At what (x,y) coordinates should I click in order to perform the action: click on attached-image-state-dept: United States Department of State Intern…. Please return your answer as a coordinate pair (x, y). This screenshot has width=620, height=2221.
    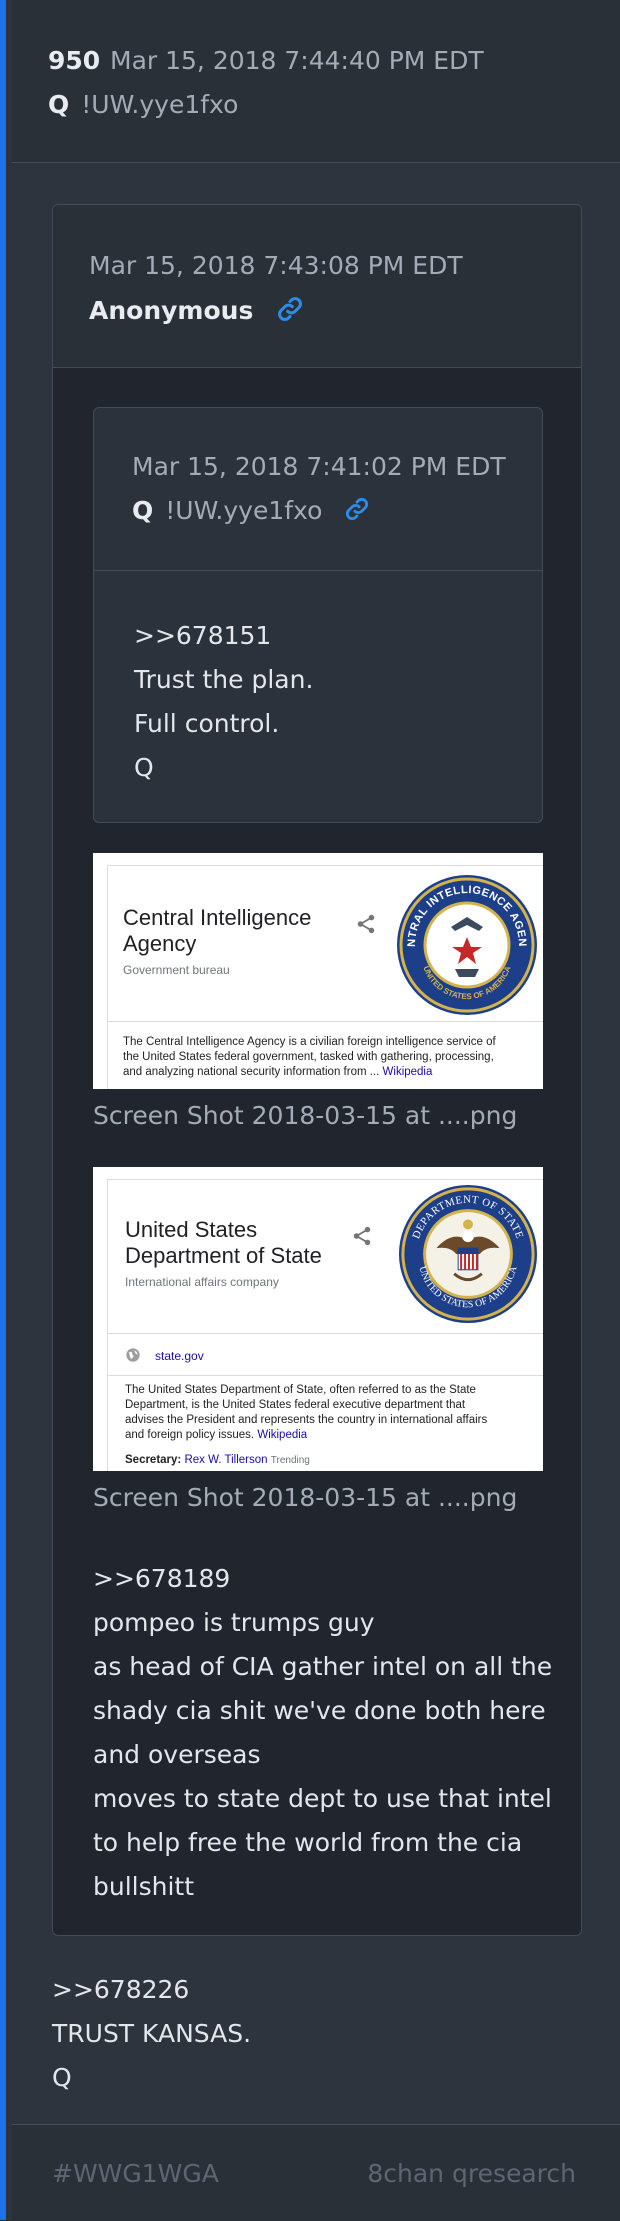
    Looking at the image, I should click on (318, 1319).